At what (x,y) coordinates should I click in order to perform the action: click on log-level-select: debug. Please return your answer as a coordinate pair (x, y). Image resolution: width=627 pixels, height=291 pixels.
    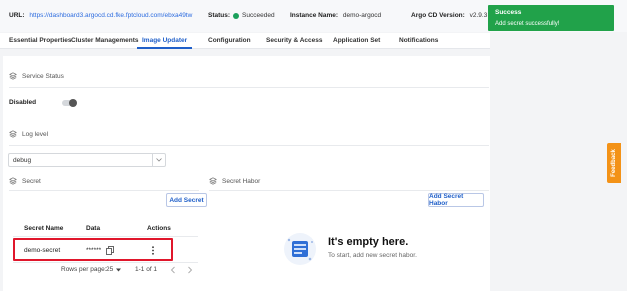
    Looking at the image, I should click on (87, 160).